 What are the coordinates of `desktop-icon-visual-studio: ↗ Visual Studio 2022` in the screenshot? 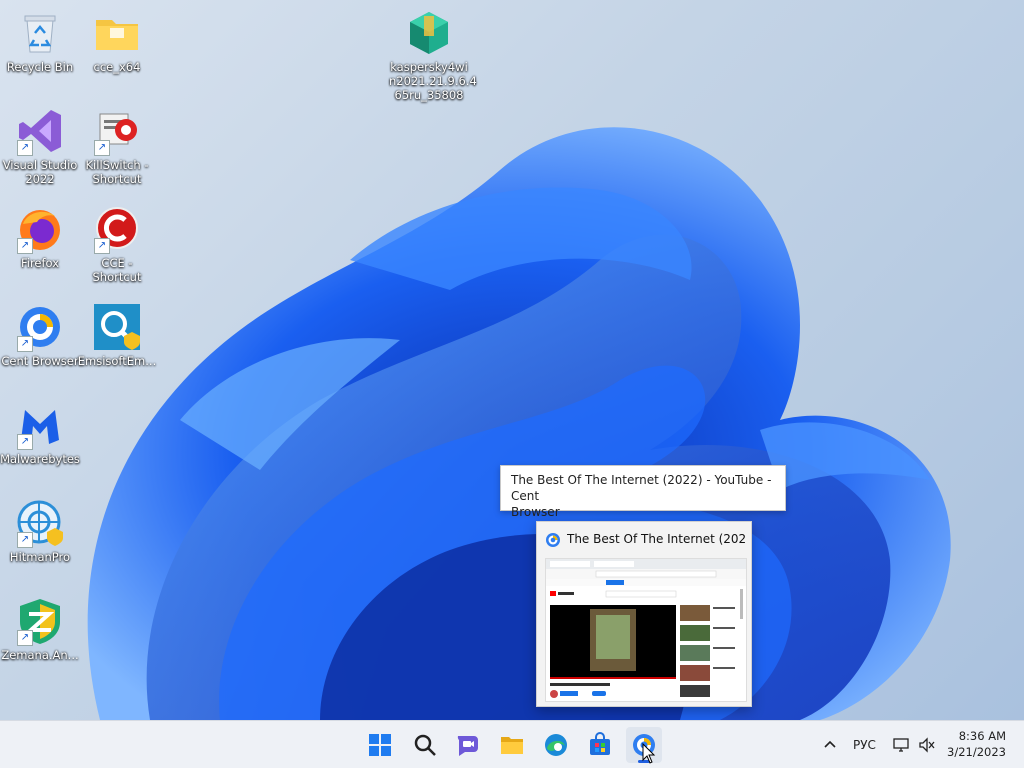 It's located at (40, 146).